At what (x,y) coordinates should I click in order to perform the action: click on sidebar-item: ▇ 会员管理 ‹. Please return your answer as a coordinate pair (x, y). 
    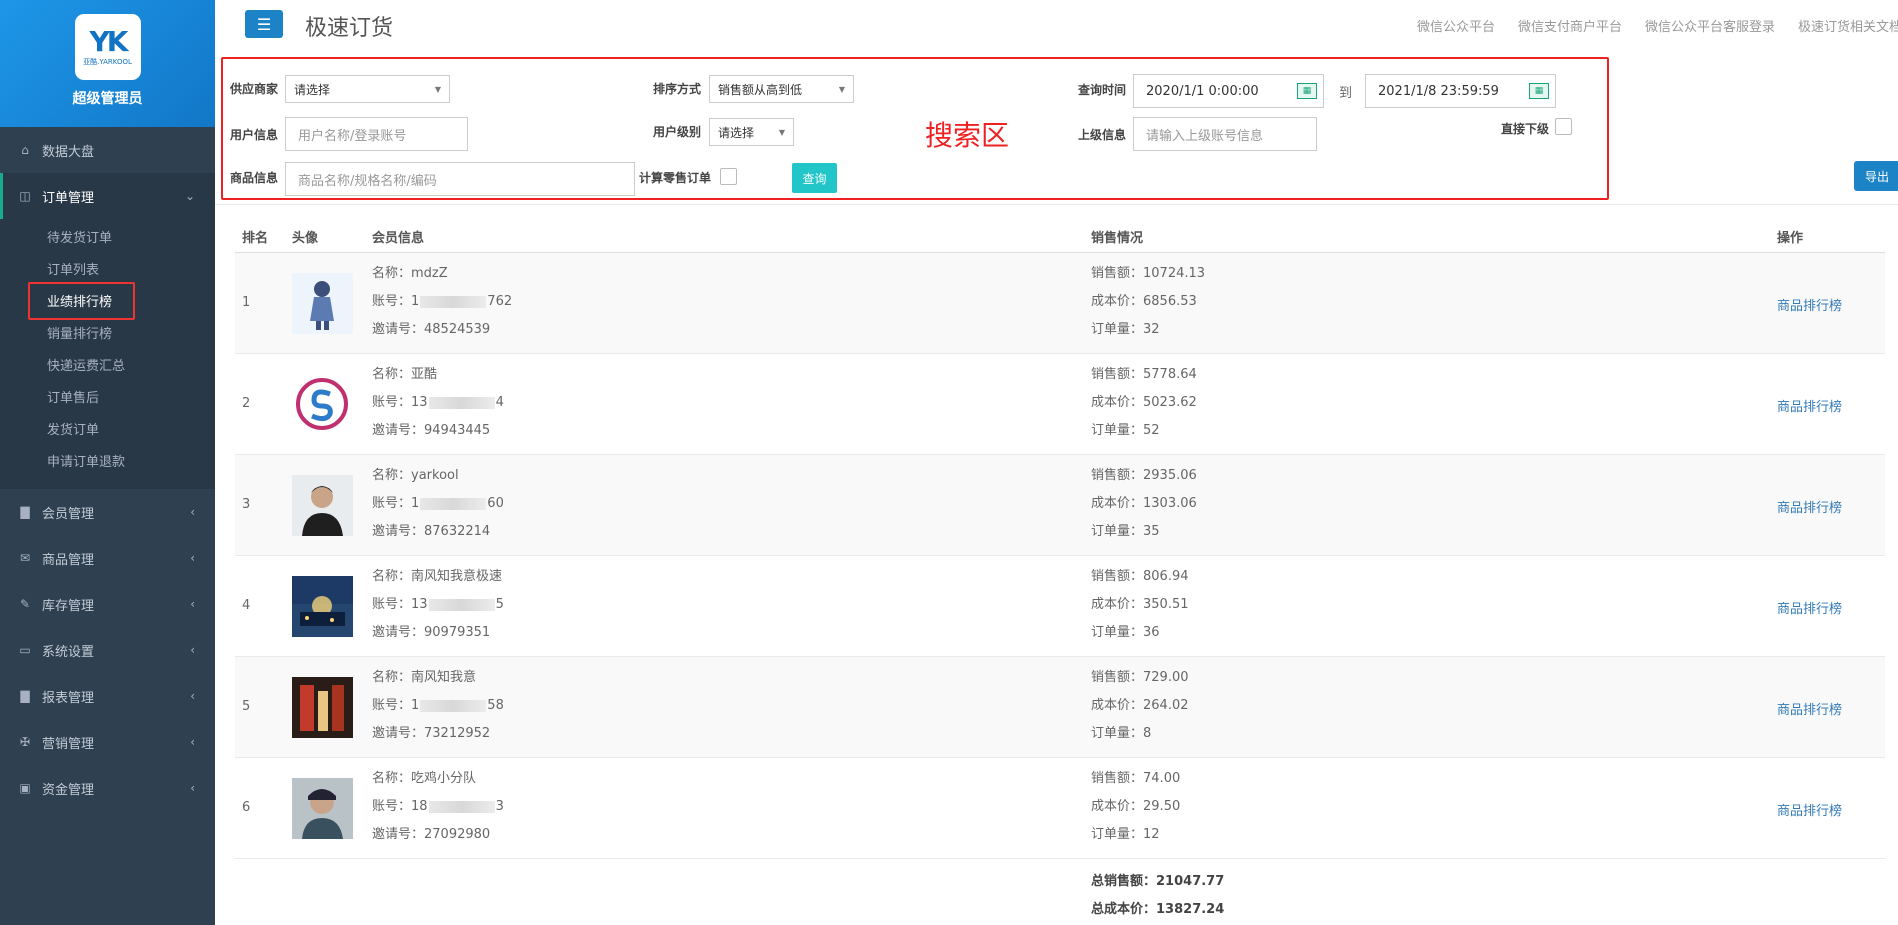
    Looking at the image, I should click on (107, 512).